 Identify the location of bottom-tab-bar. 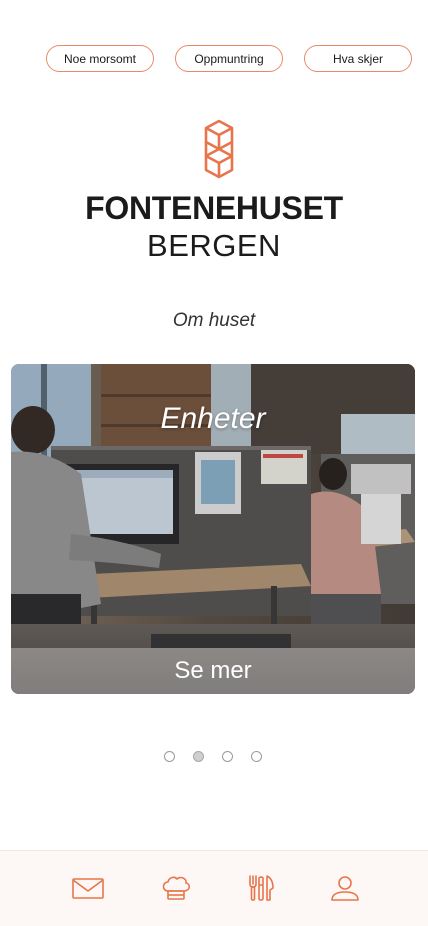
(214, 888).